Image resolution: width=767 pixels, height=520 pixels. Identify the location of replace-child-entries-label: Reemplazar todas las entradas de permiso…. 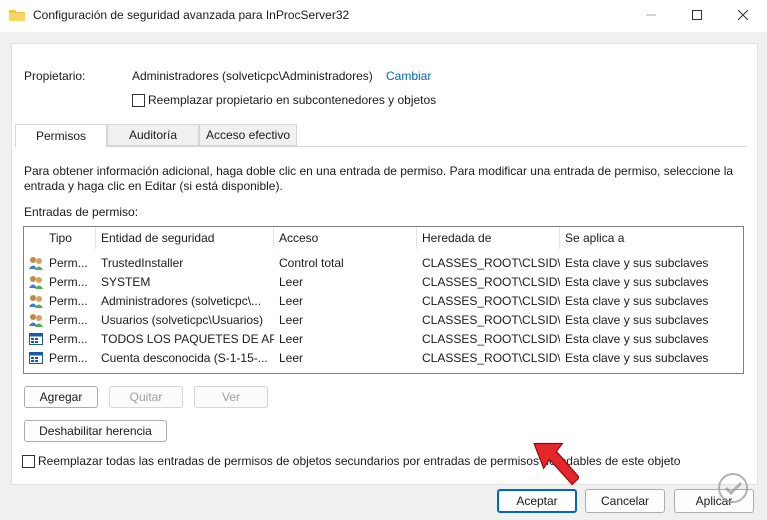
(359, 461).